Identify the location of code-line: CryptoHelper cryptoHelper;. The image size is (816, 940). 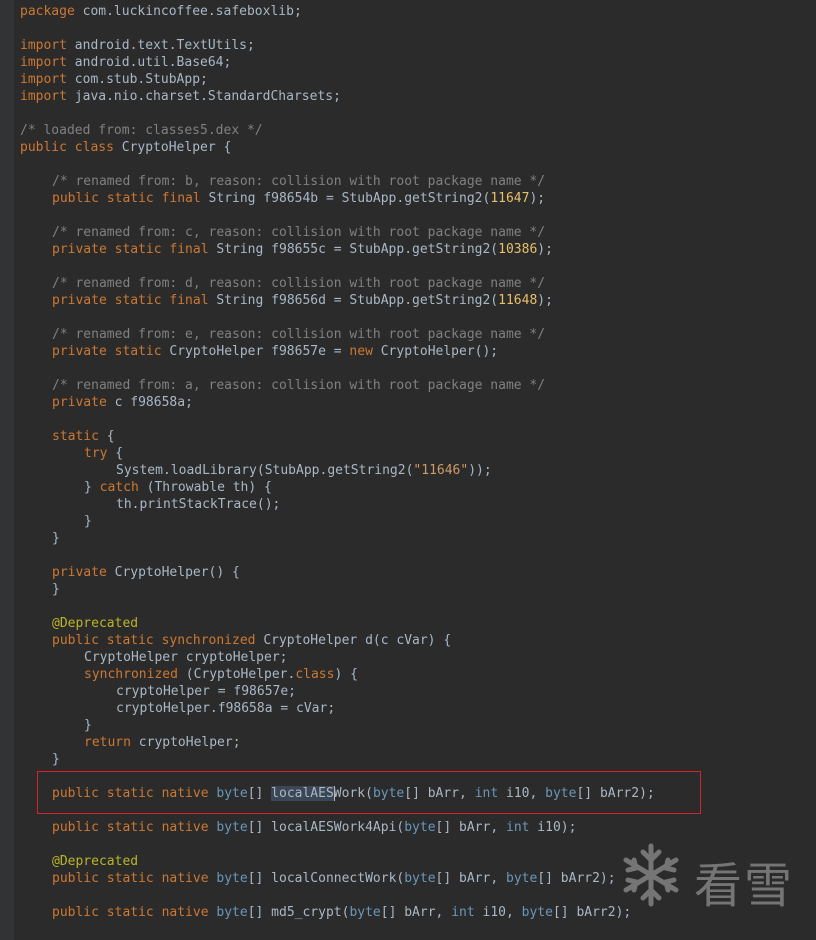
(186, 657).